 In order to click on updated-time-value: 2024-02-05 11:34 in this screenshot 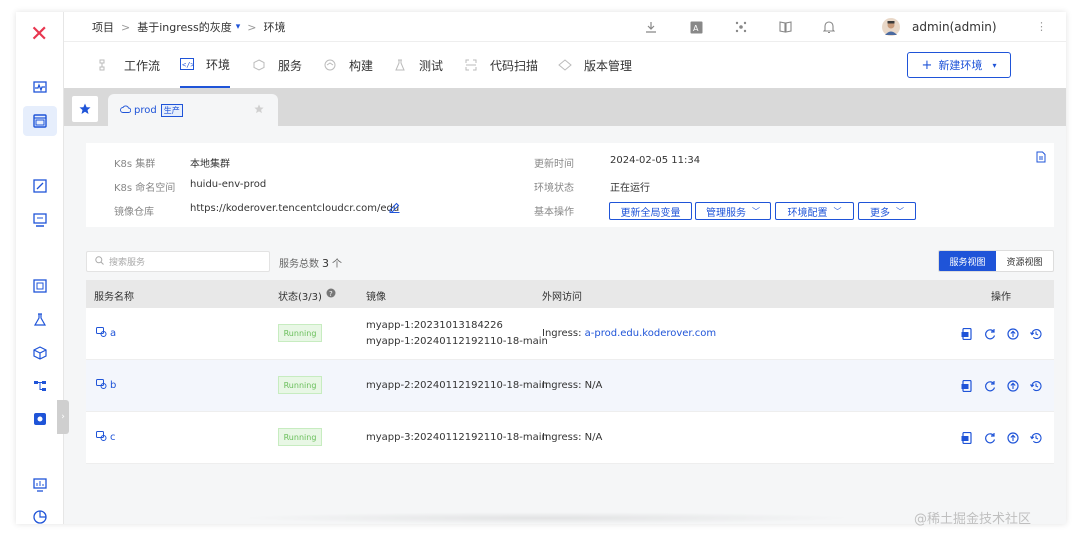, I will do `click(655, 160)`.